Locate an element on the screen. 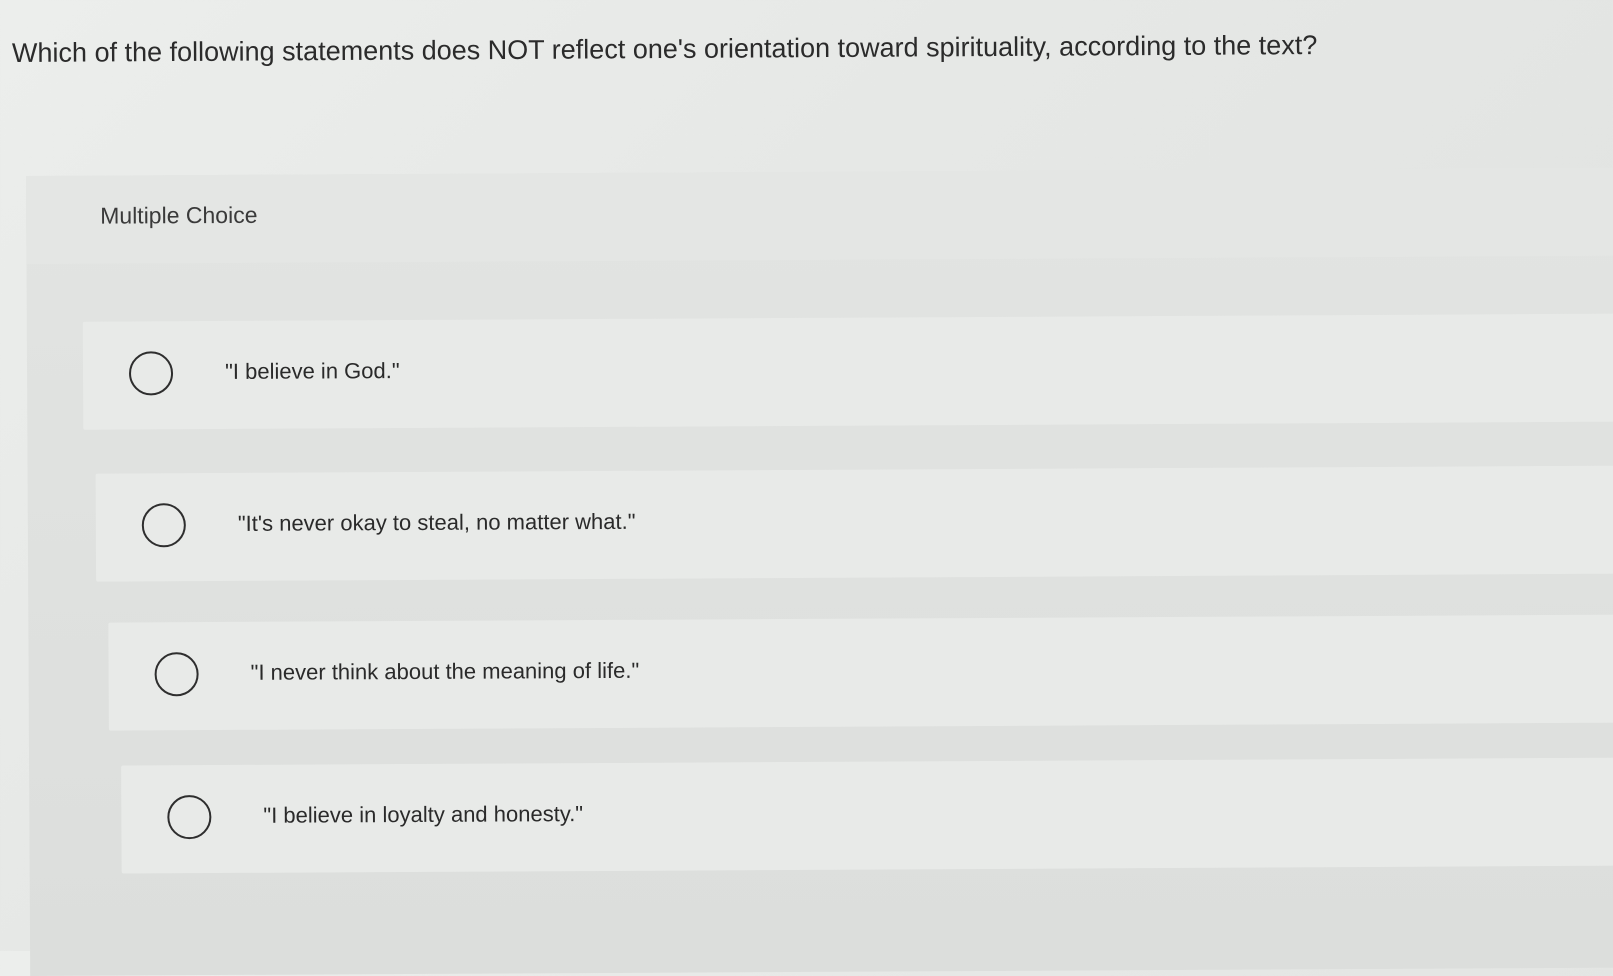 The image size is (1613, 976). answer-option-1: "I believe in God." is located at coordinates (847, 371).